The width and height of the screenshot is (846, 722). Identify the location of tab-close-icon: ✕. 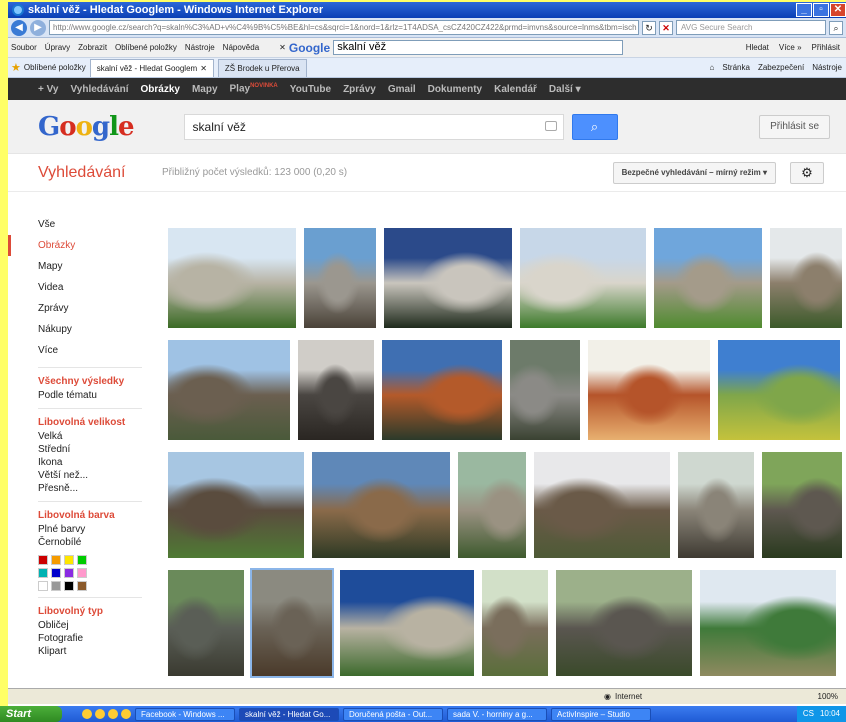
(203, 68).